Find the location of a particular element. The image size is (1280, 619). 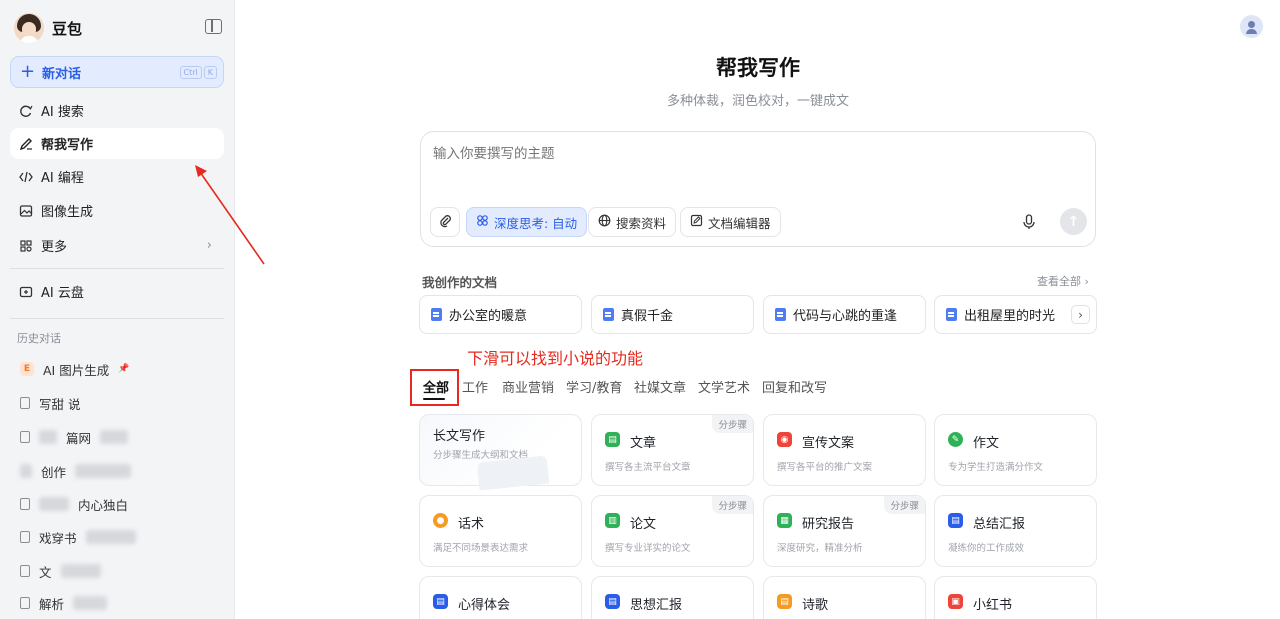

composer: 深度思考: 自动 搜索资料 文档编辑器 ↑ is located at coordinates (758, 189).